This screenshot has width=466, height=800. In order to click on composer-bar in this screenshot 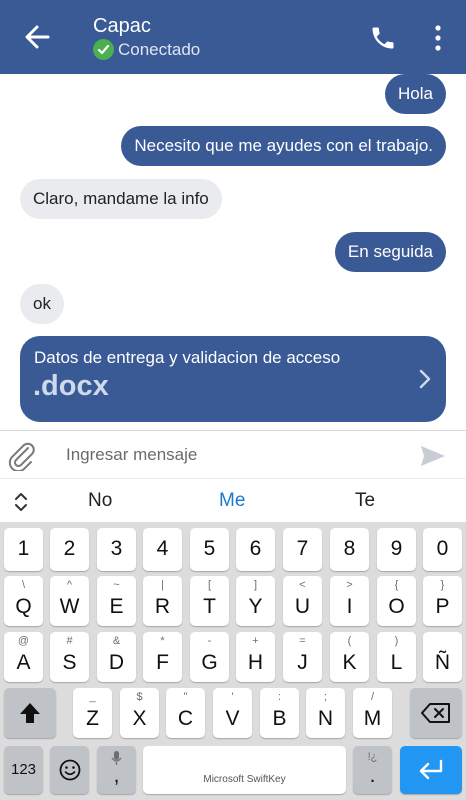, I will do `click(233, 454)`.